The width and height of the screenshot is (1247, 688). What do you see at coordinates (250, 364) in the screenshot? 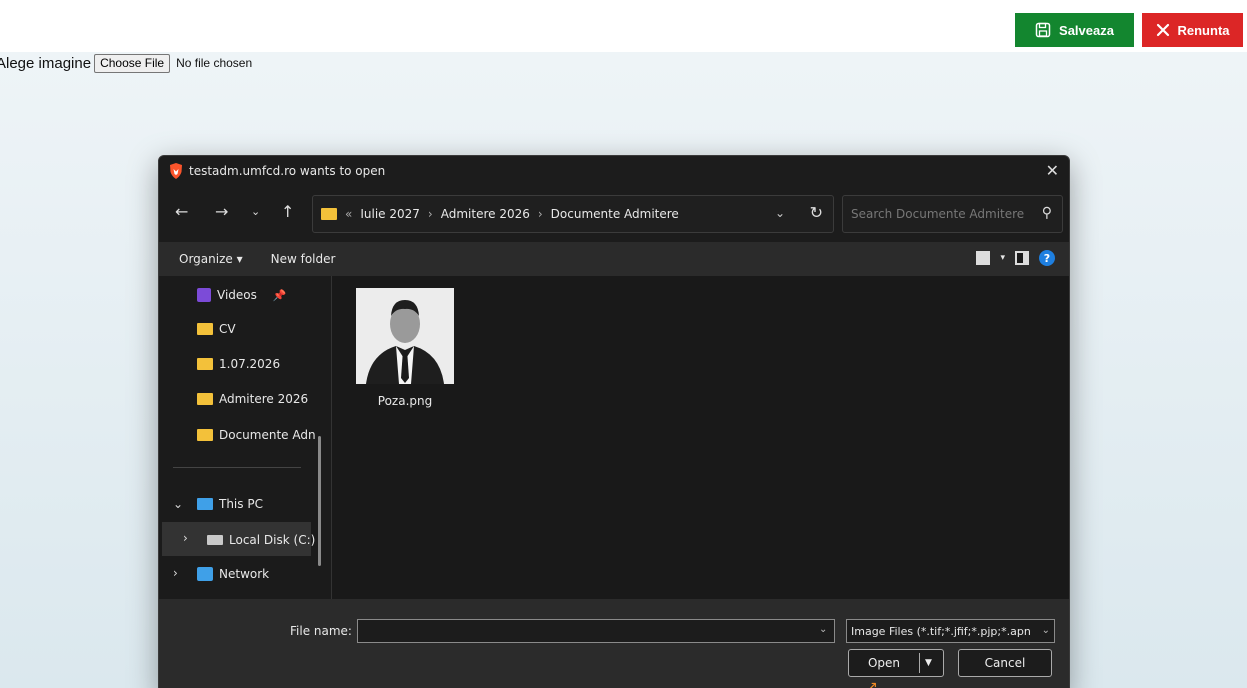
I see `sidebar-item-label: 1.07.2026` at bounding box center [250, 364].